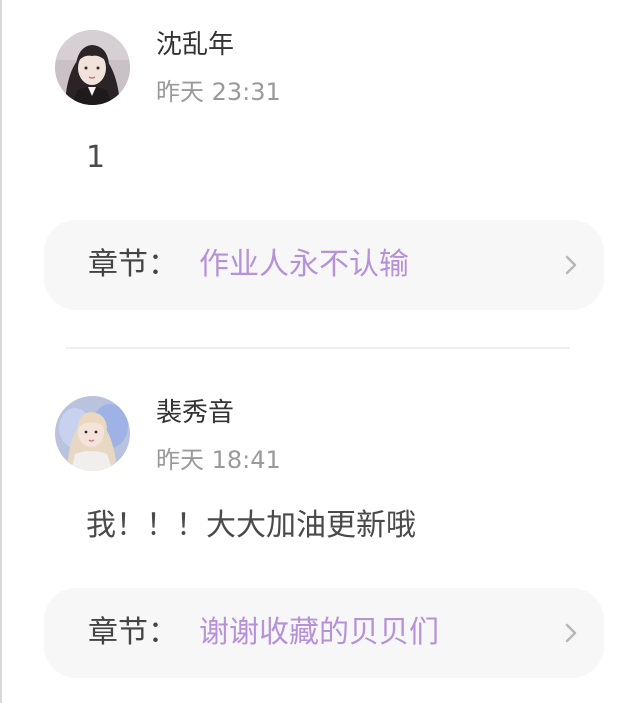 The height and width of the screenshot is (703, 640). I want to click on chapter-link: 章节： 谢谢收藏的贝贝们, so click(324, 633).